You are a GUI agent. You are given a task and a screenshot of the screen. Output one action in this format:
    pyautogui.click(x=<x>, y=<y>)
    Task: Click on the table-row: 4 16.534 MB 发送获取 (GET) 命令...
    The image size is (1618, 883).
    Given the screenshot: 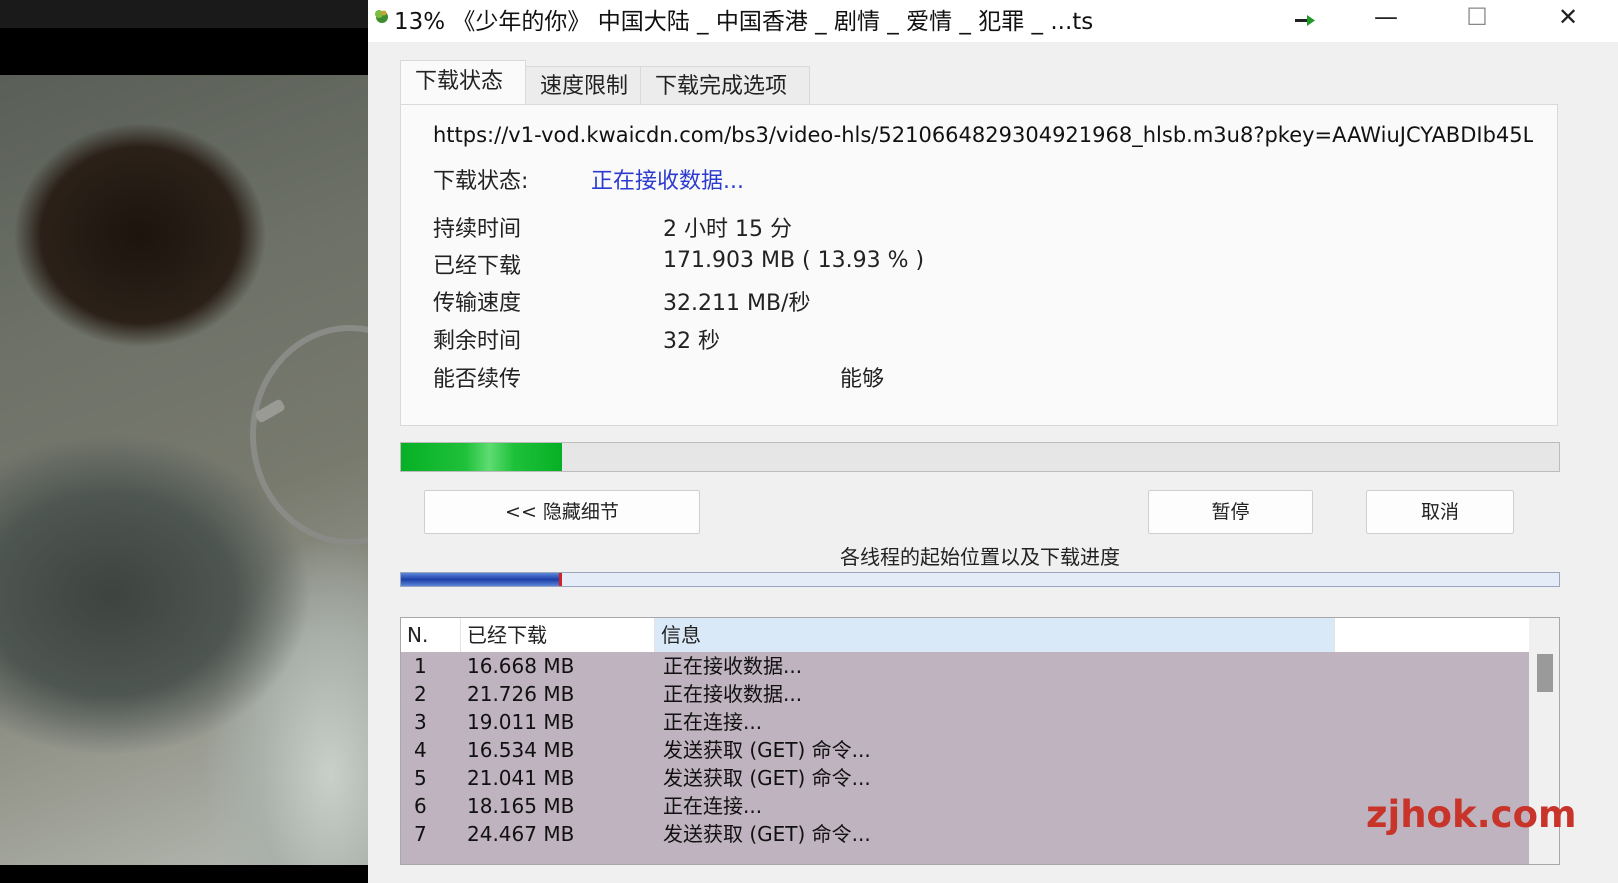 What is the action you would take?
    pyautogui.click(x=965, y=750)
    